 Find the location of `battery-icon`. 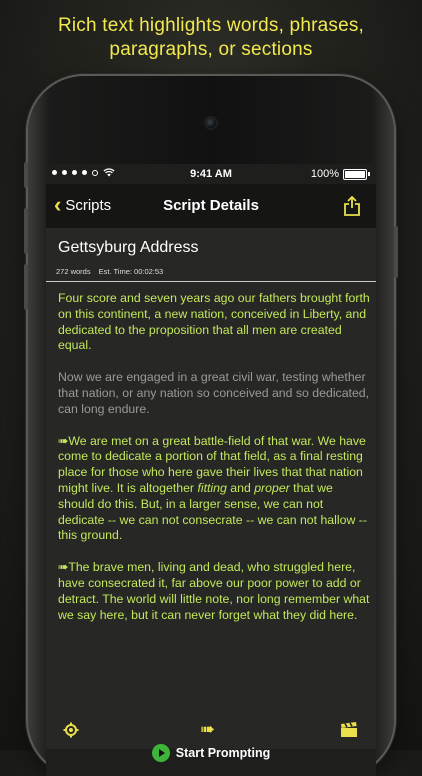

battery-icon is located at coordinates (355, 174).